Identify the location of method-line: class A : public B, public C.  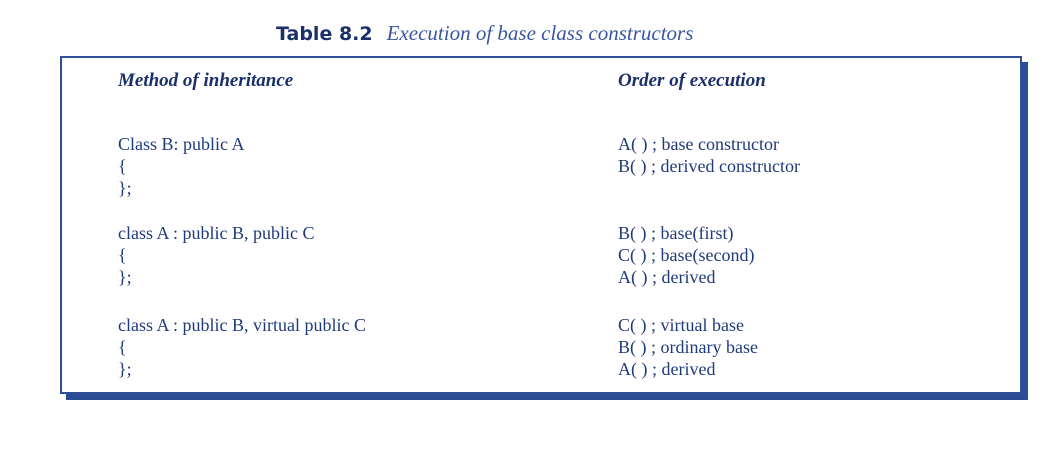
(216, 233).